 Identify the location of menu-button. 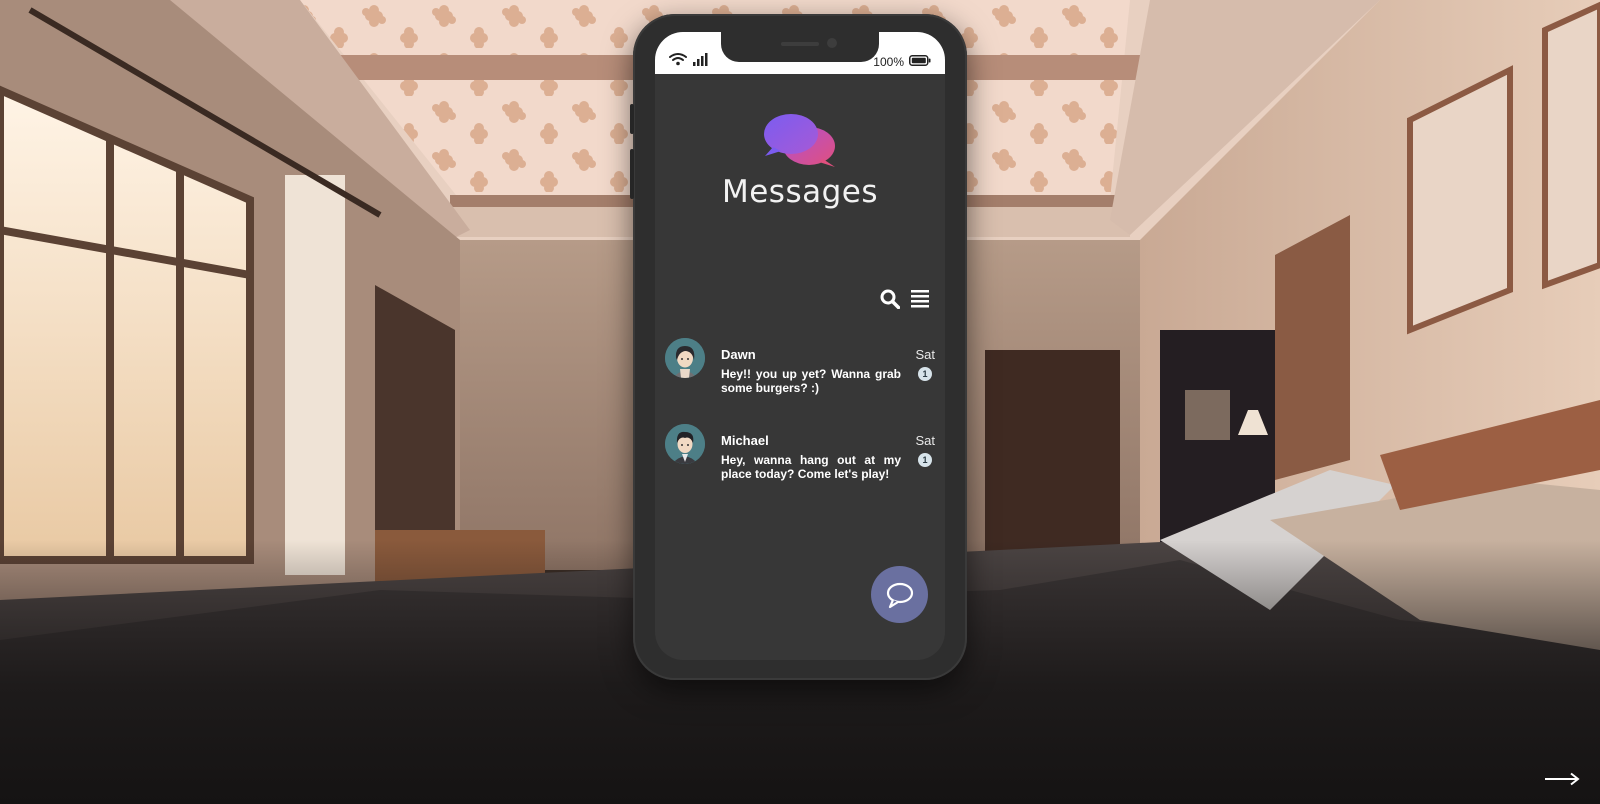
(920, 299).